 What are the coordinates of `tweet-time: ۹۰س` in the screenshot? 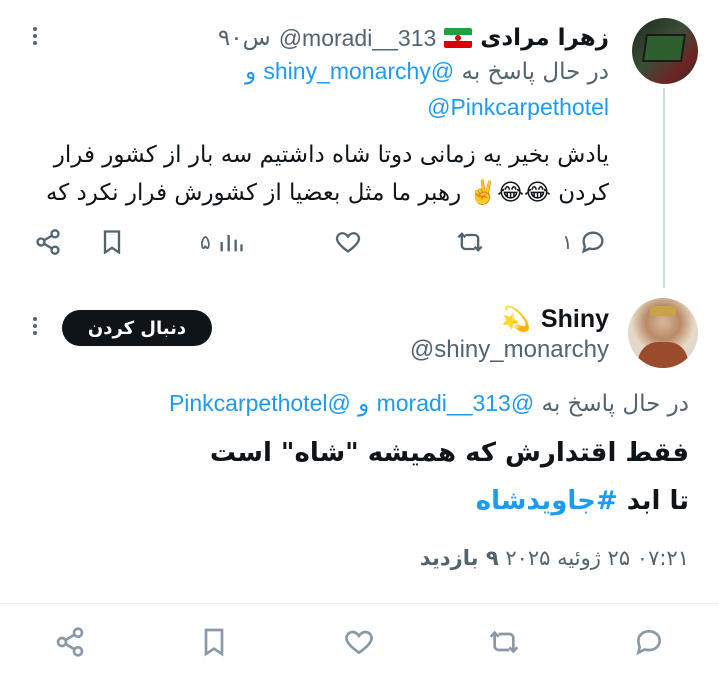 It's located at (244, 38).